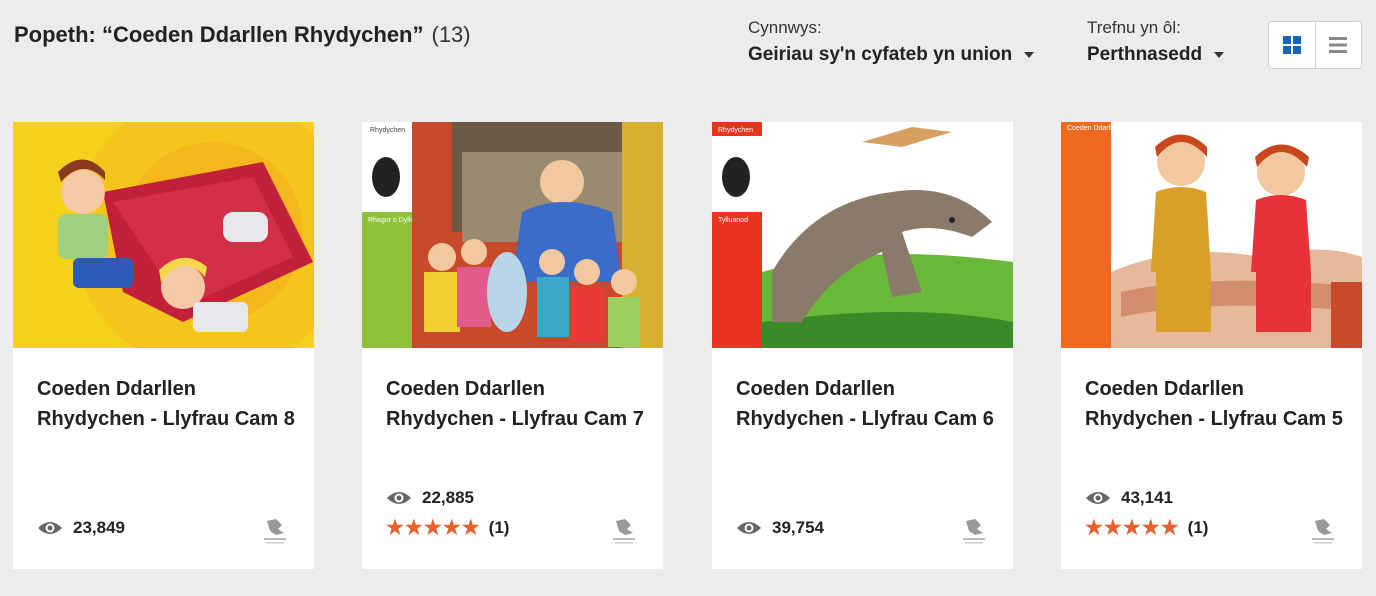 Image resolution: width=1376 pixels, height=596 pixels. What do you see at coordinates (512, 235) in the screenshot?
I see `book-cover-image: Rhydychen Rhagor o Dylluanod` at bounding box center [512, 235].